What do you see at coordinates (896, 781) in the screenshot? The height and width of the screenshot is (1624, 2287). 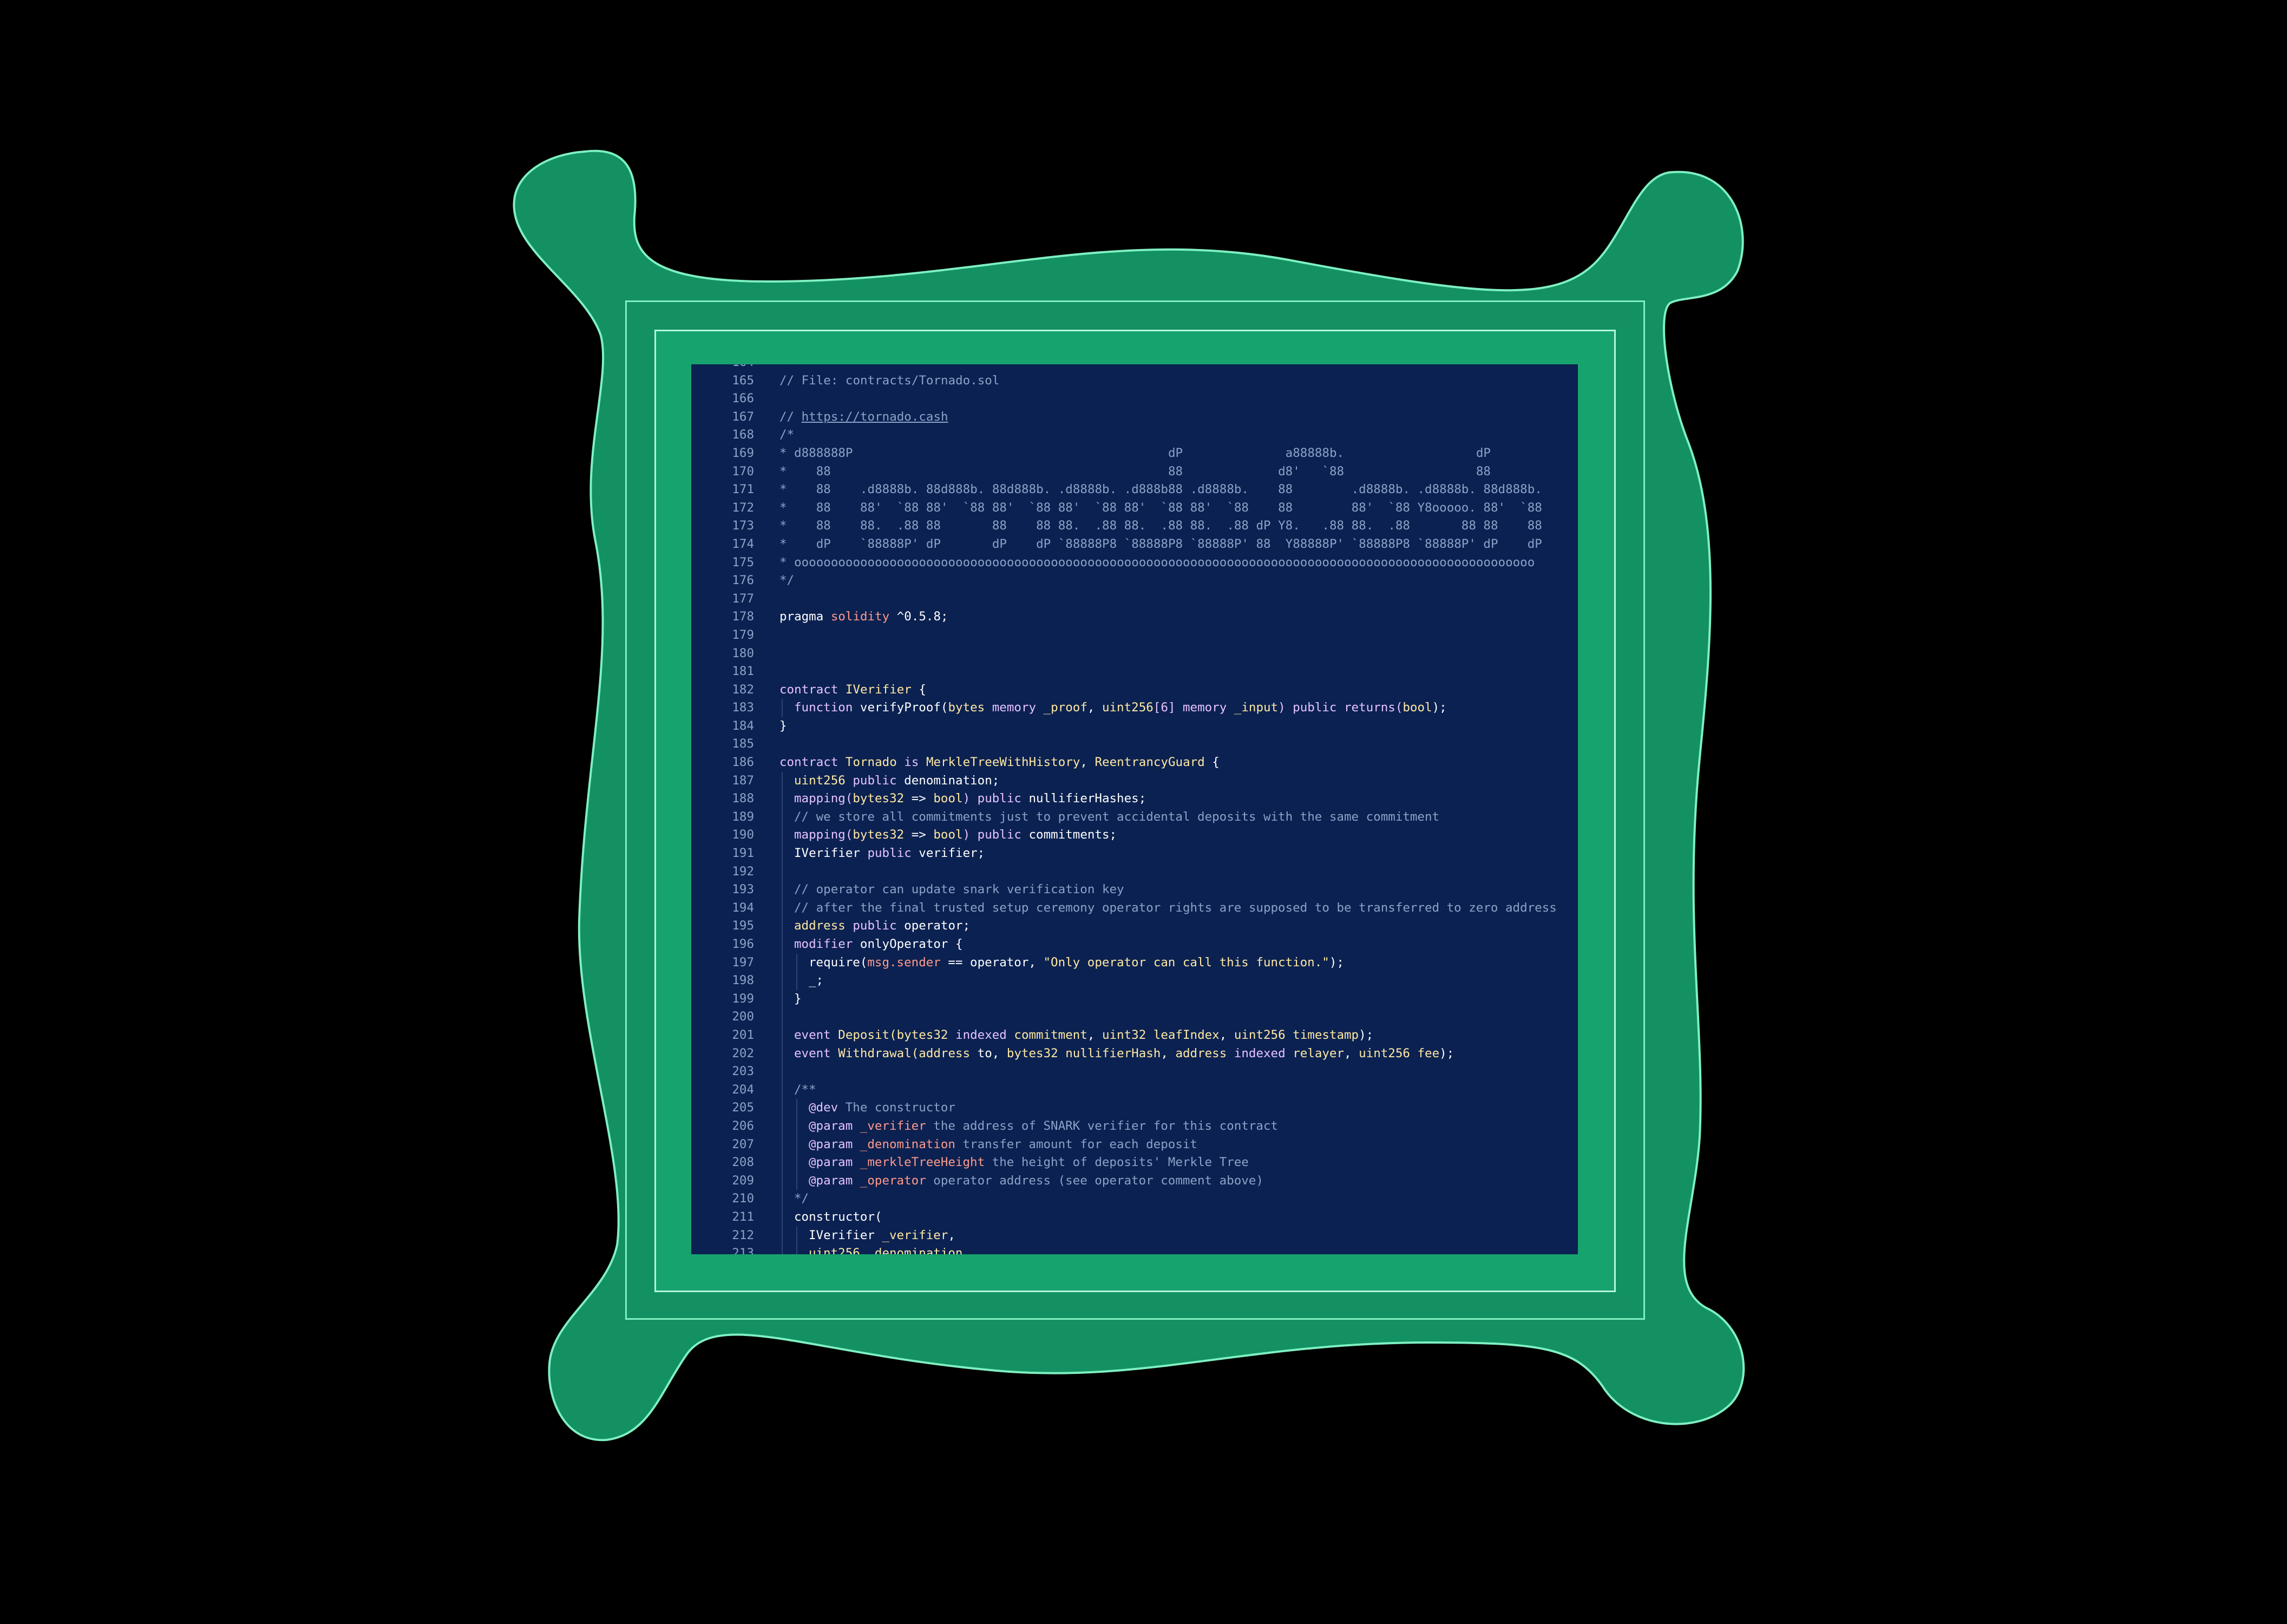 I see `code-text: uint256 public denomination;` at bounding box center [896, 781].